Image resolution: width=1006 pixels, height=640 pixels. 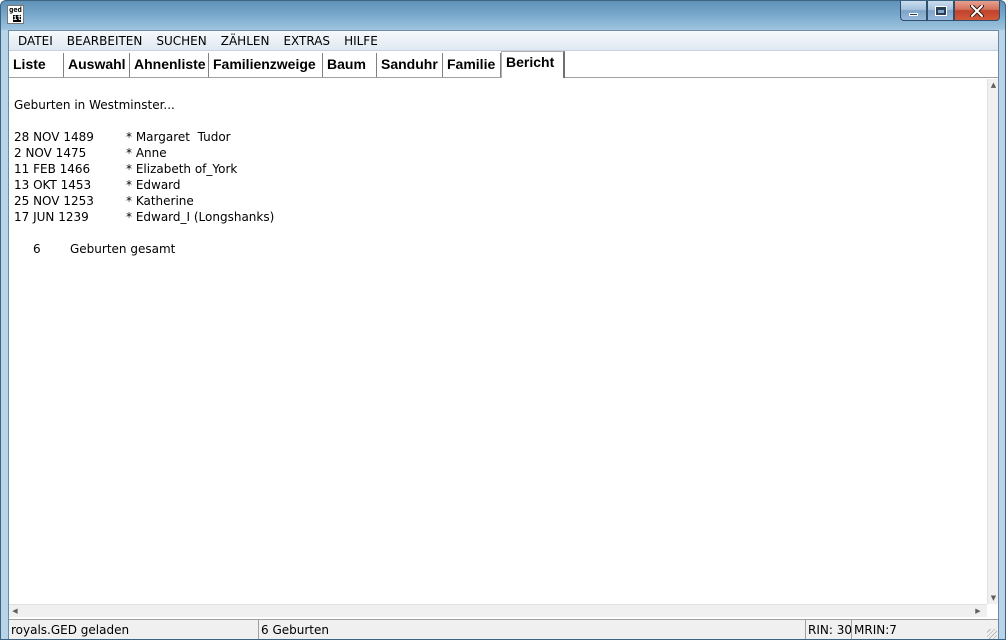 What do you see at coordinates (266, 65) in the screenshot?
I see `tab-familienzweige: Familienzweige` at bounding box center [266, 65].